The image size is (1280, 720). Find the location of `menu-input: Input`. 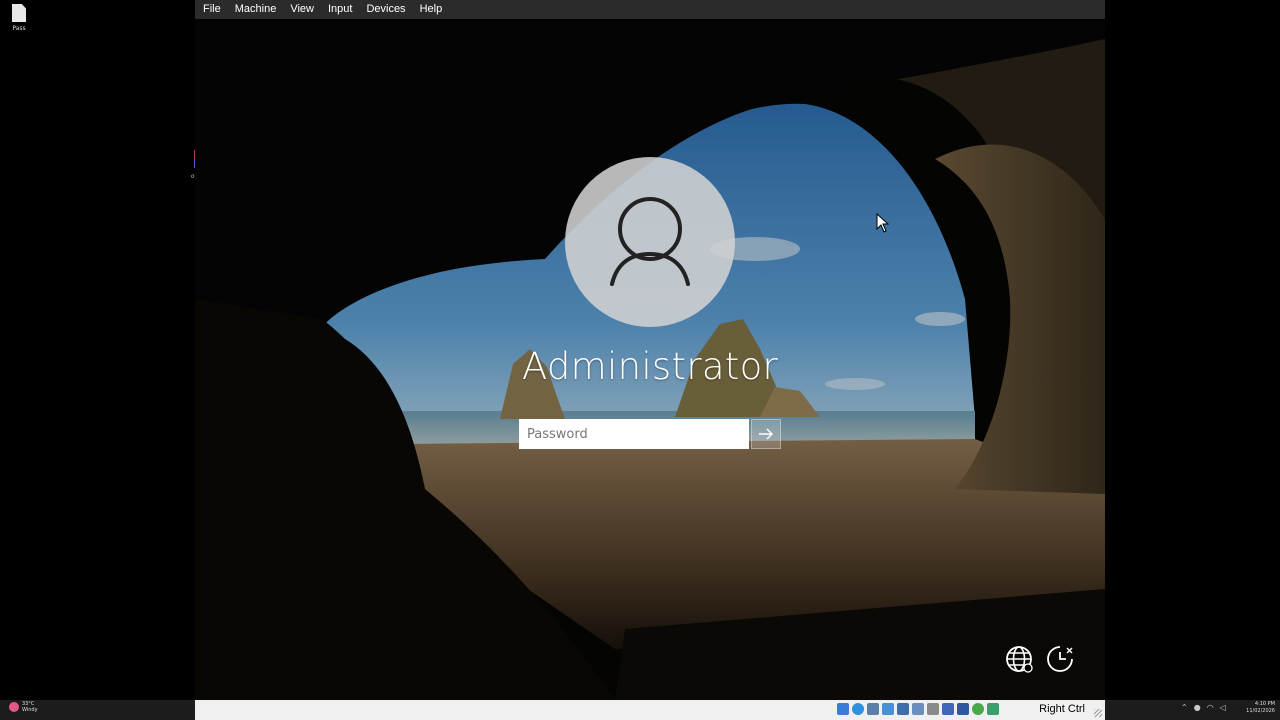

menu-input: Input is located at coordinates (339, 9).